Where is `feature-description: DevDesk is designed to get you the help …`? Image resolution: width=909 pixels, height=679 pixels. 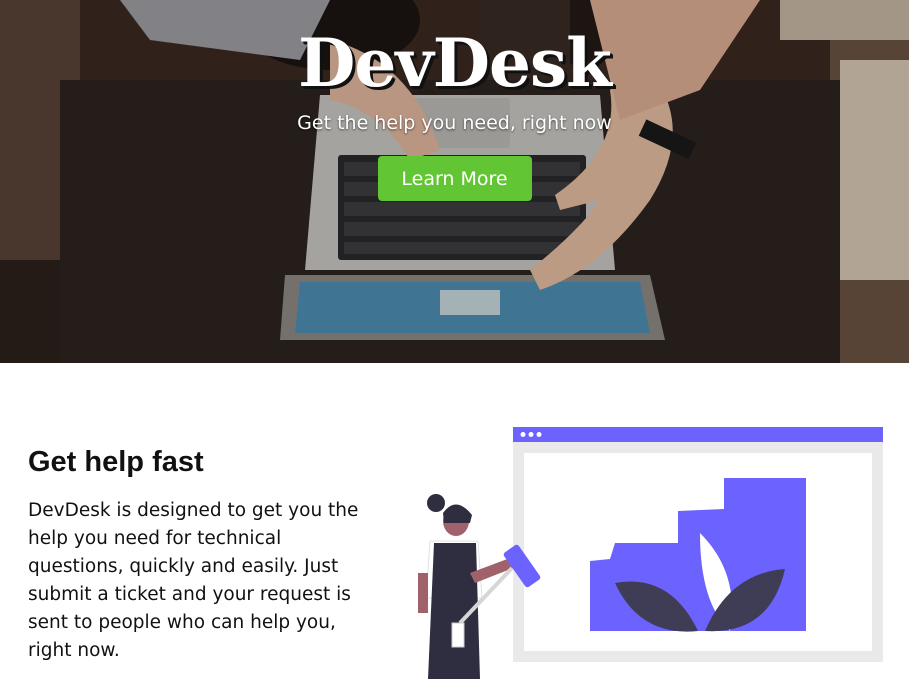 feature-description: DevDesk is designed to get you the help … is located at coordinates (193, 580).